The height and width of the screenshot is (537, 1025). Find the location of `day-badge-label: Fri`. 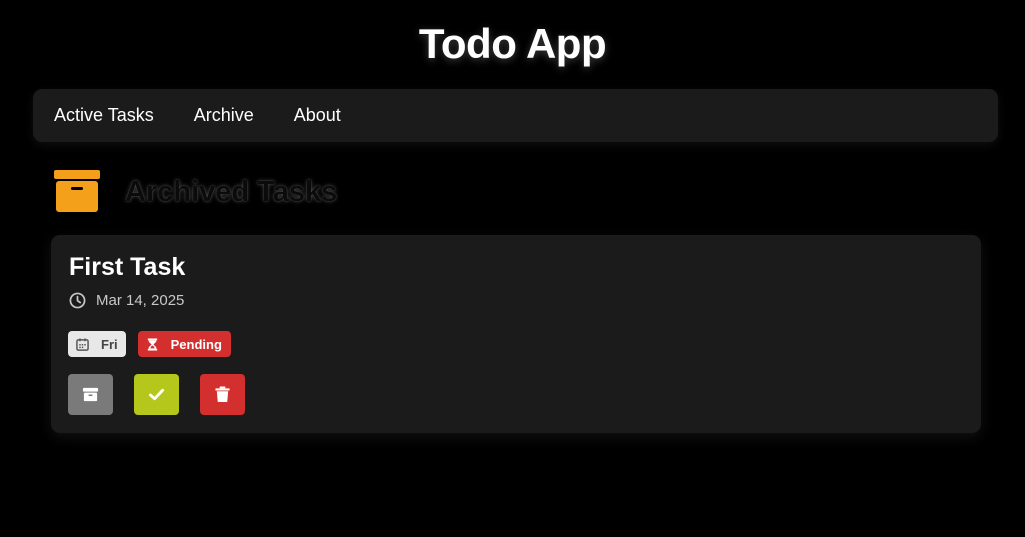

day-badge-label: Fri is located at coordinates (109, 344).